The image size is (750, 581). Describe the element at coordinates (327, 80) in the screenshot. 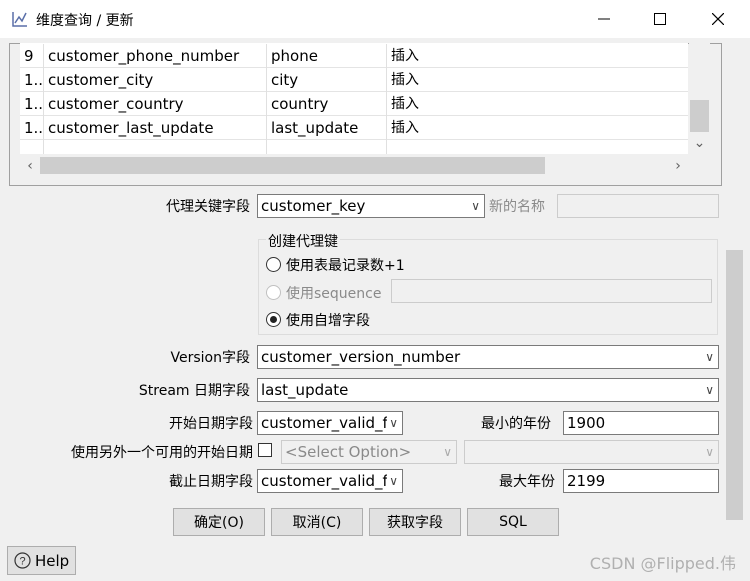

I see `stream-field-cell: city` at that location.